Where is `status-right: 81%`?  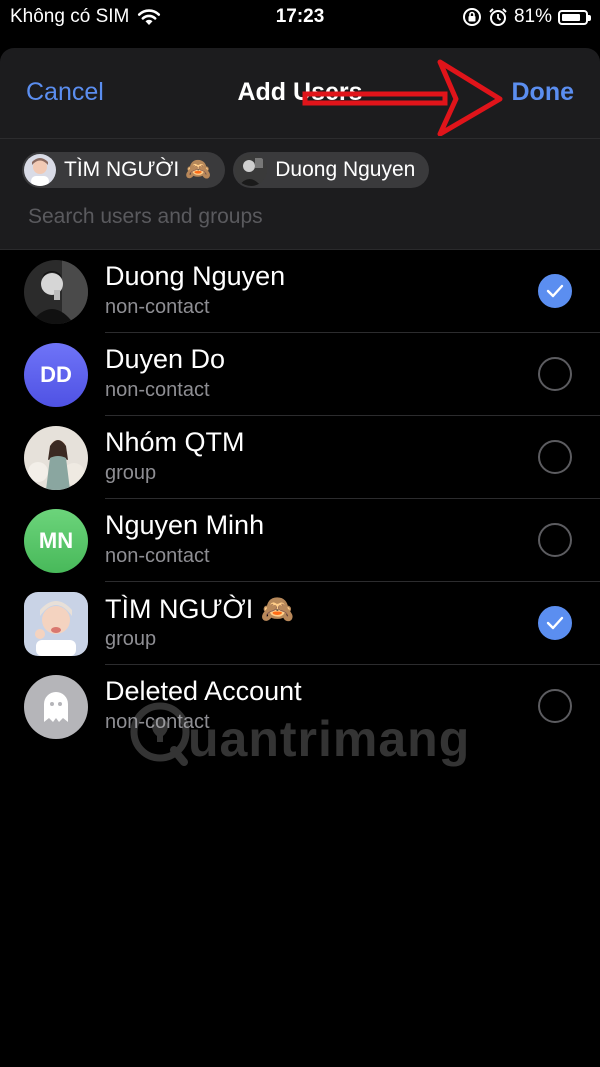 status-right: 81% is located at coordinates (526, 17).